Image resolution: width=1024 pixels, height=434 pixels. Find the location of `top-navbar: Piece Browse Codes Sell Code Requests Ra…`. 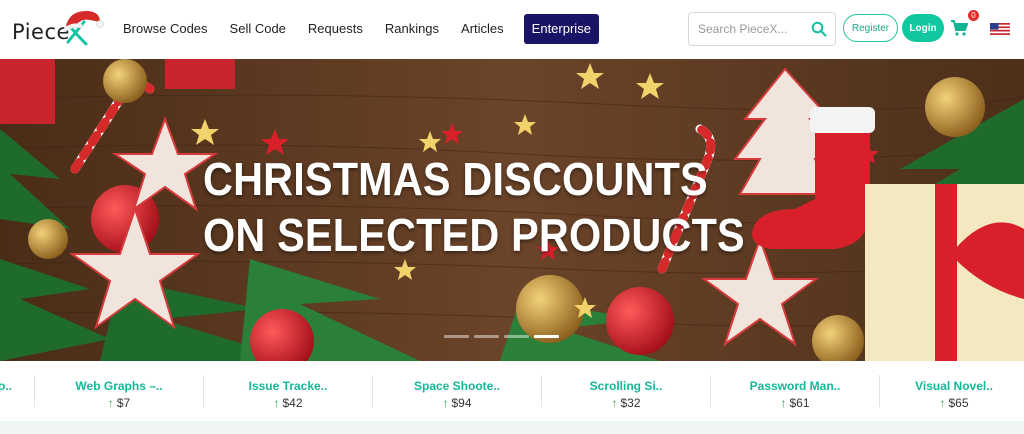

top-navbar: Piece Browse Codes Sell Code Requests Ra… is located at coordinates (512, 29).